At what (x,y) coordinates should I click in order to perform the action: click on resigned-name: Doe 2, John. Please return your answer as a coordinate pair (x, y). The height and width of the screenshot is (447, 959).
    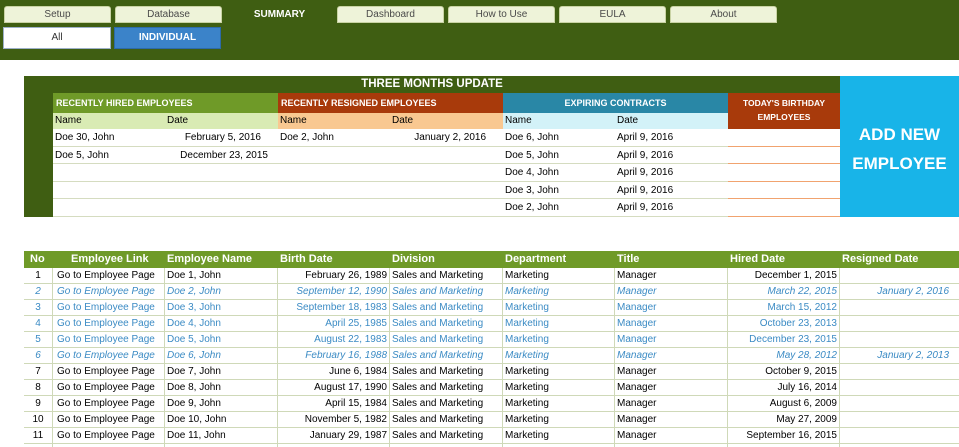
    Looking at the image, I should click on (307, 137).